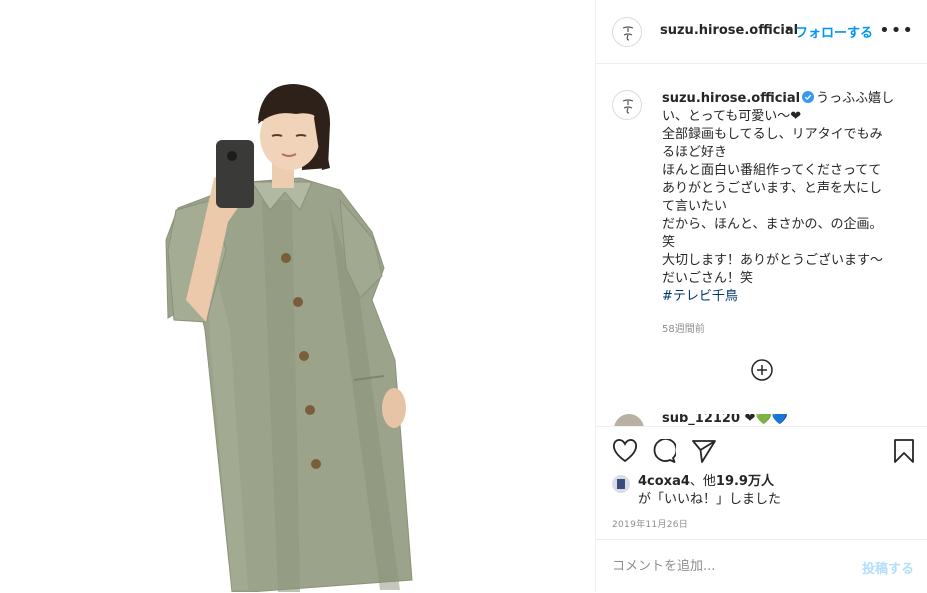 The width and height of the screenshot is (927, 593). What do you see at coordinates (762, 370) in the screenshot?
I see `load-more-comments-button` at bounding box center [762, 370].